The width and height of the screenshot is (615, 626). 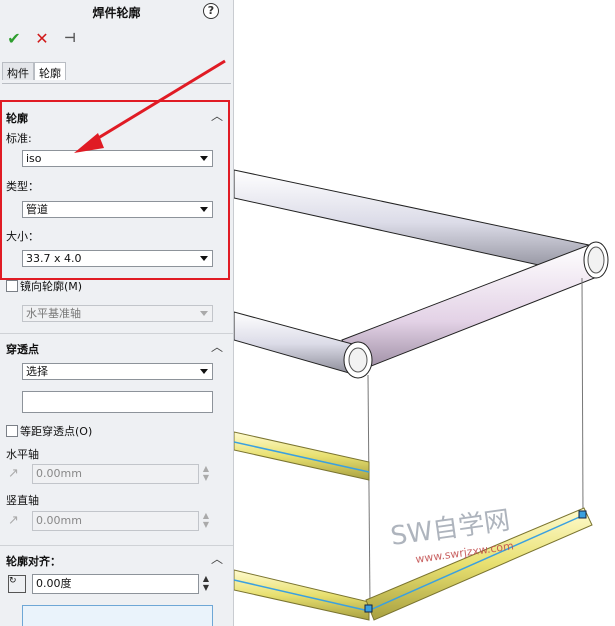 I want to click on equal-pierce-label: 等距穿透点(O), so click(x=56, y=431).